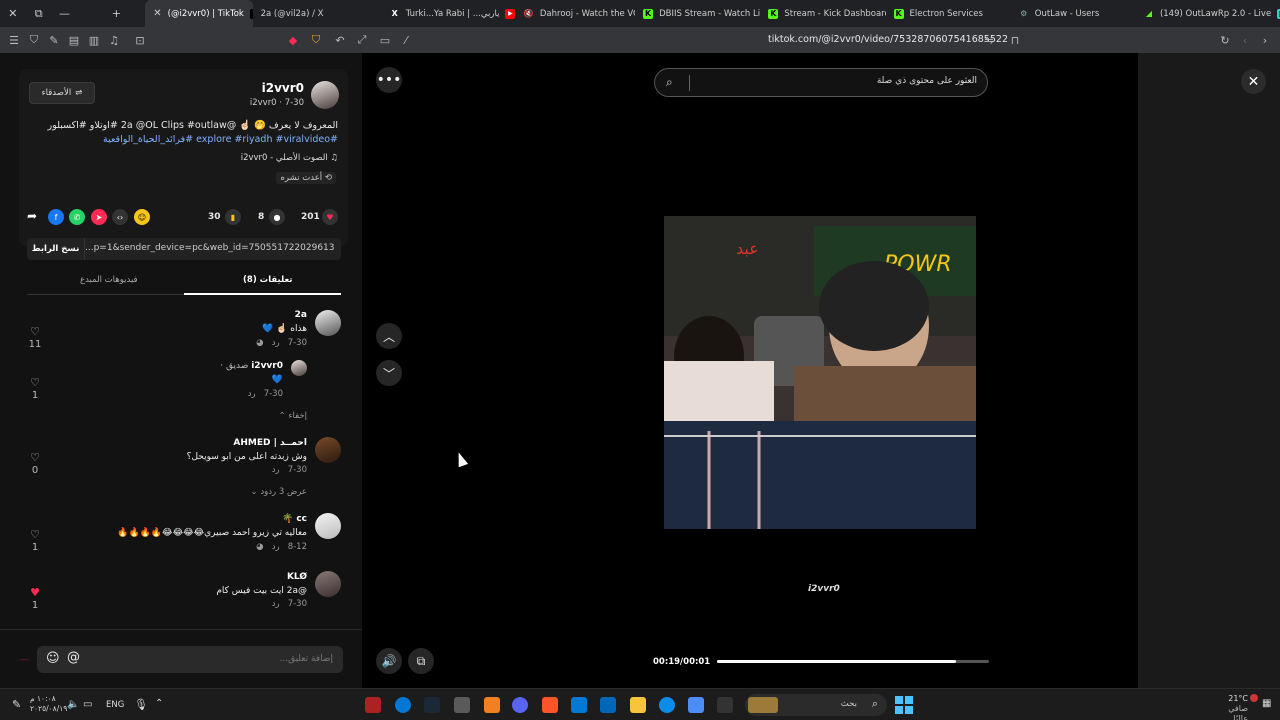 The image size is (1280, 720). What do you see at coordinates (449, 13) in the screenshot?
I see `tab-youtube: X Turki...Ya Rabi | ...ياربي ▶` at bounding box center [449, 13].